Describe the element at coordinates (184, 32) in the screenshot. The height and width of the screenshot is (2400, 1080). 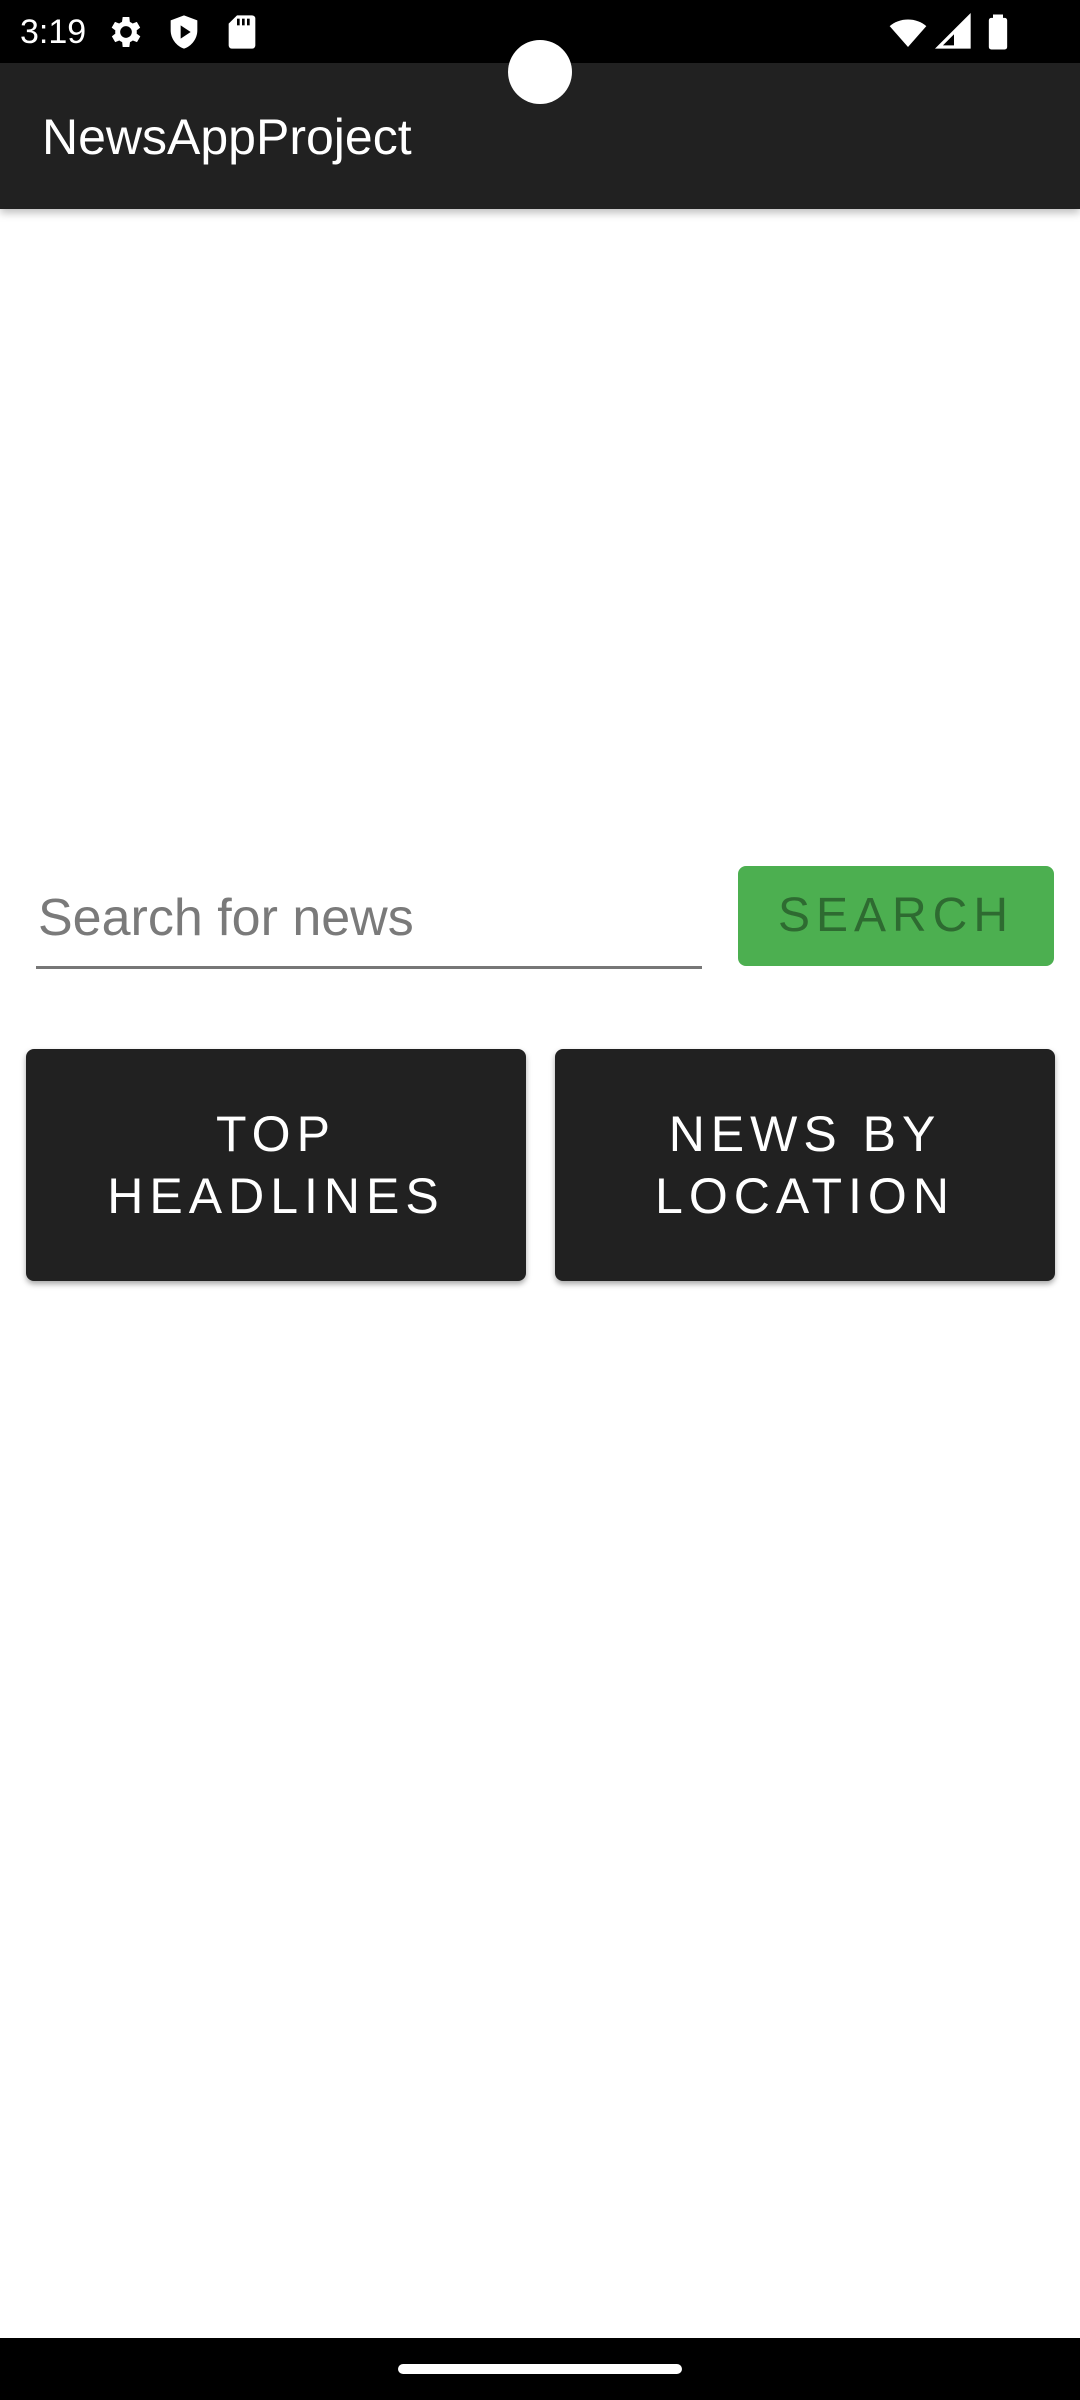
I see `shield-play-icon` at that location.